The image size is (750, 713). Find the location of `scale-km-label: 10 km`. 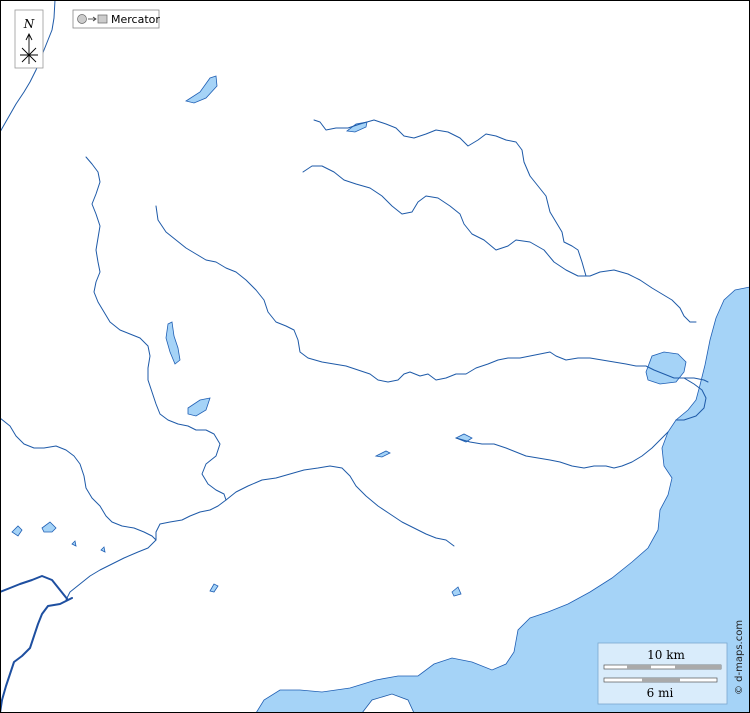

scale-km-label: 10 km is located at coordinates (666, 655).